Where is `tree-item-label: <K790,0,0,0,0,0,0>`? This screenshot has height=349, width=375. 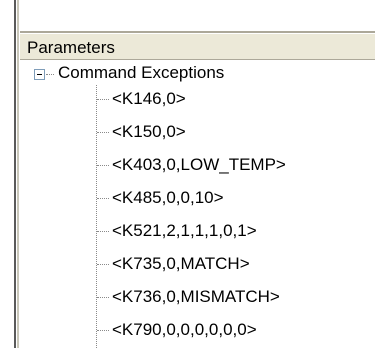 tree-item-label: <K790,0,0,0,0,0,0> is located at coordinates (184, 330).